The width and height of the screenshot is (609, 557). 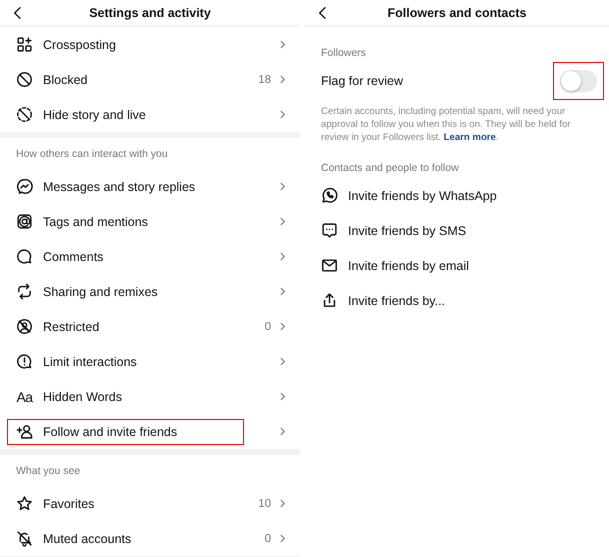 I want to click on screen-title: Followers and contacts, so click(x=457, y=13).